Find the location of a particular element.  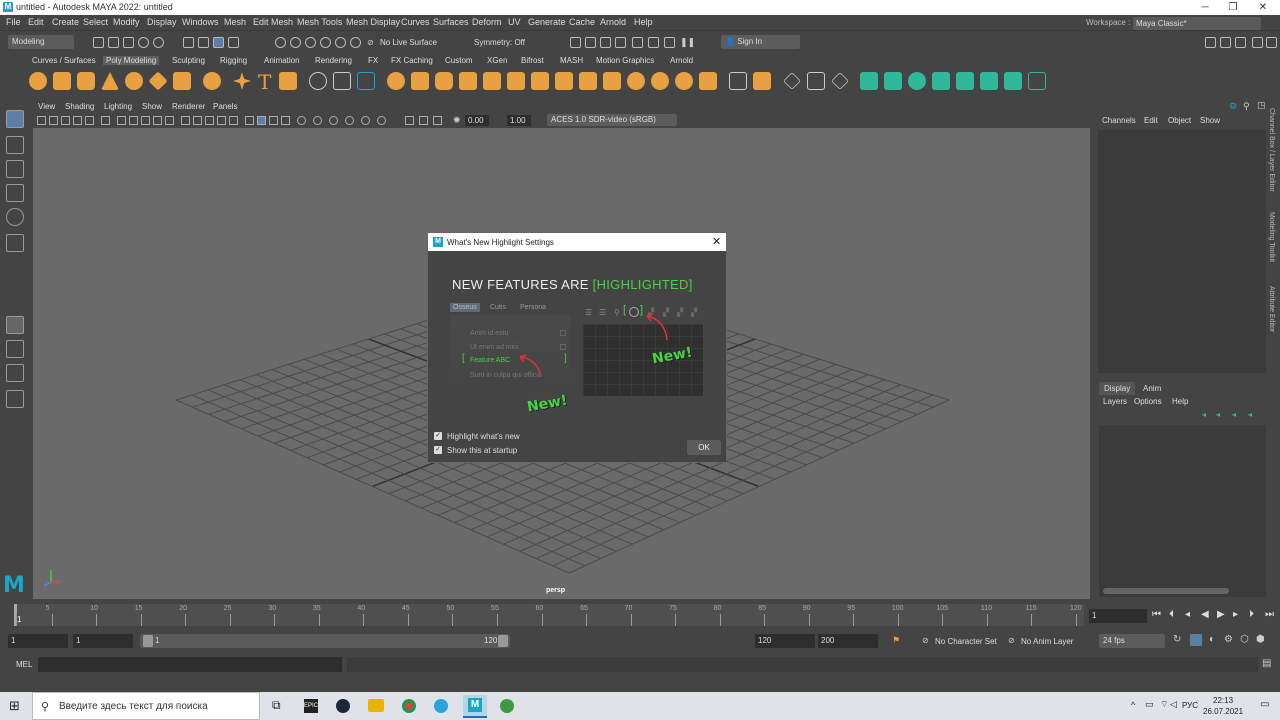

chrome-icon is located at coordinates (409, 706).